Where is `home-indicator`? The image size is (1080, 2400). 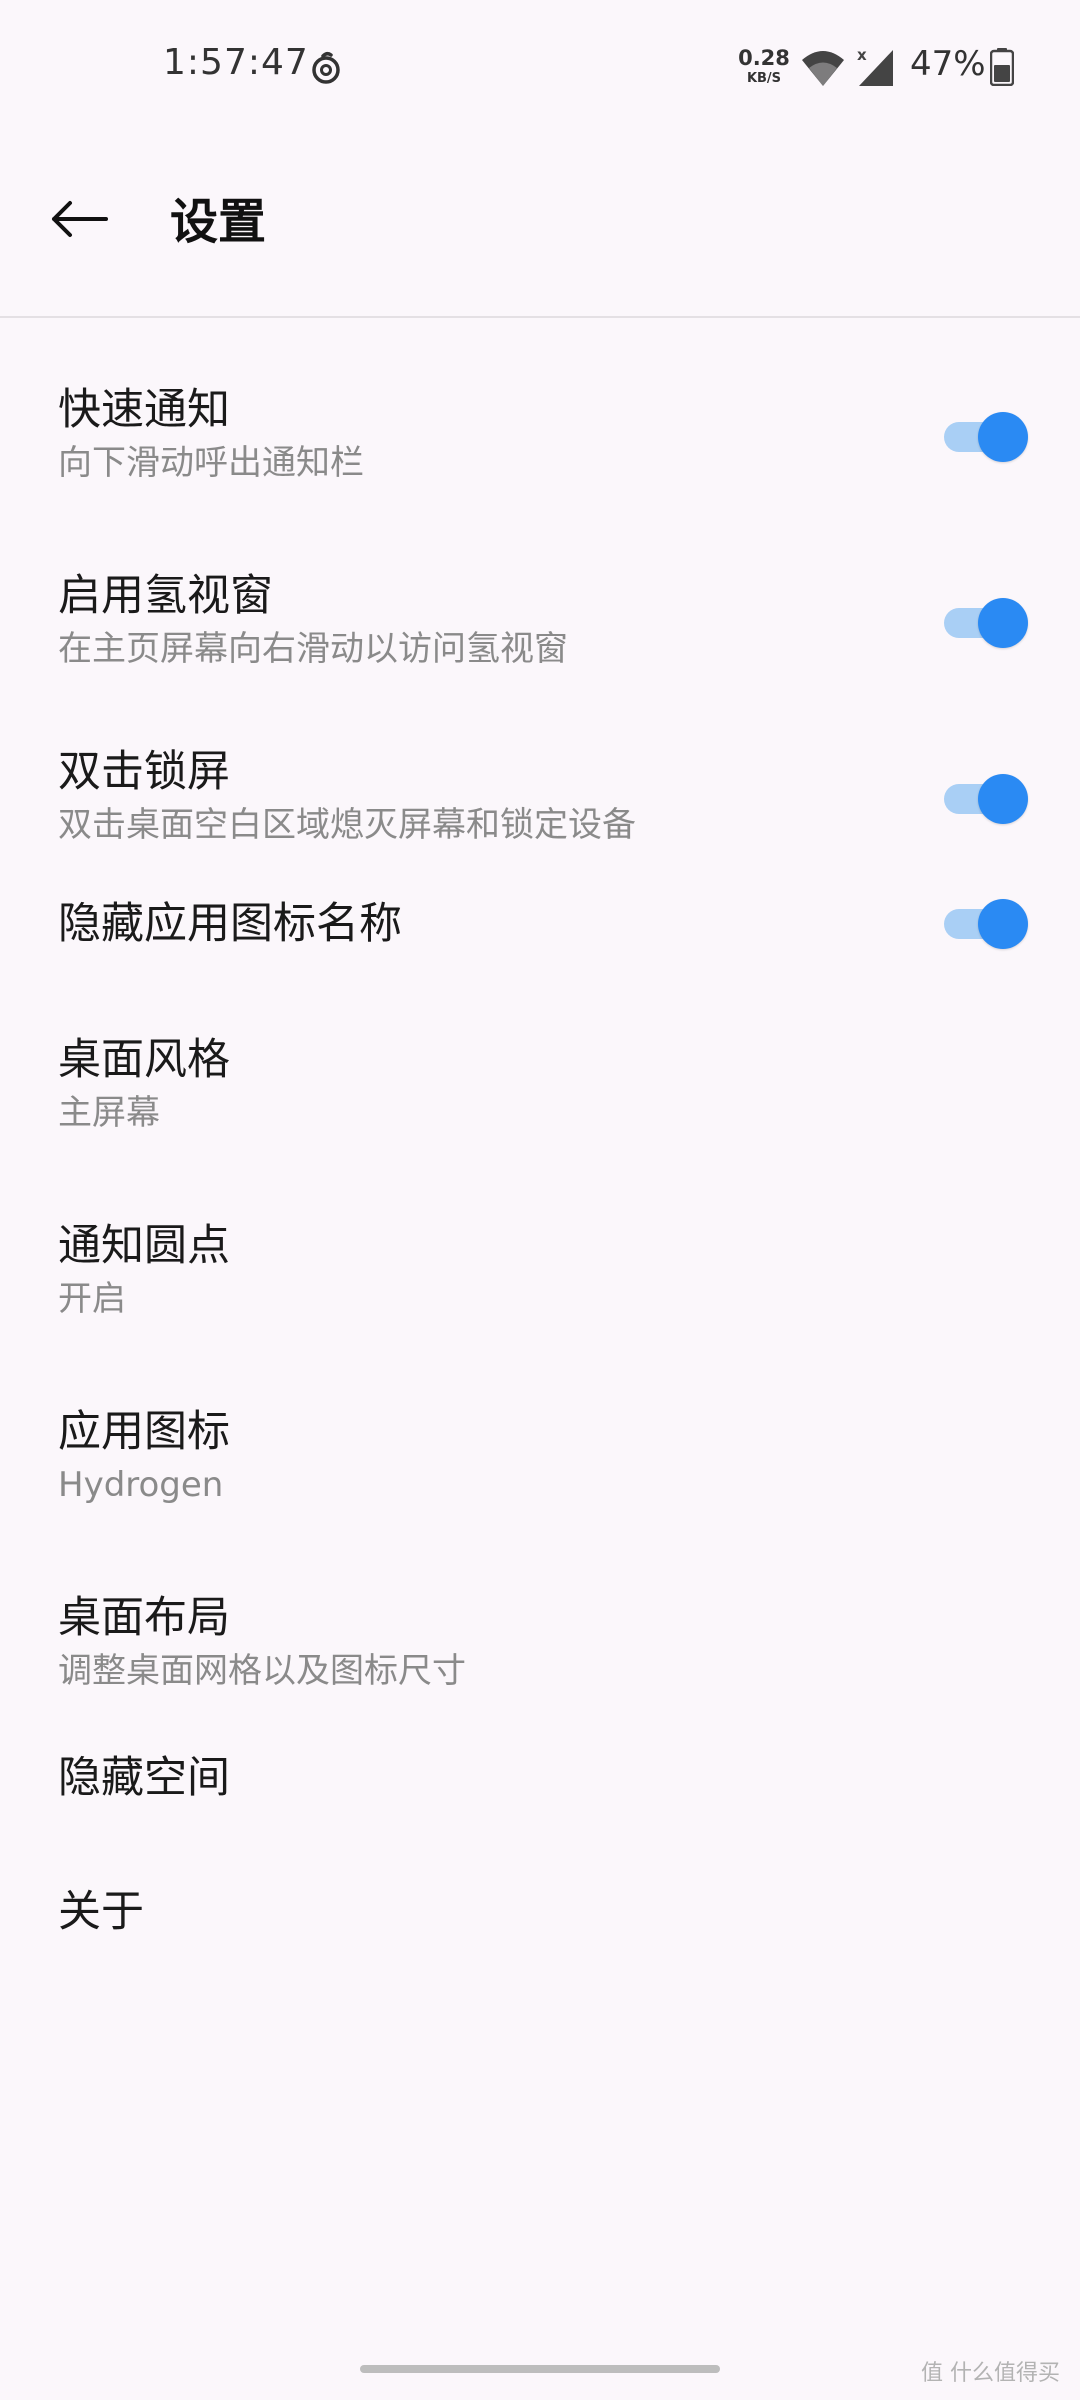
home-indicator is located at coordinates (540, 2369).